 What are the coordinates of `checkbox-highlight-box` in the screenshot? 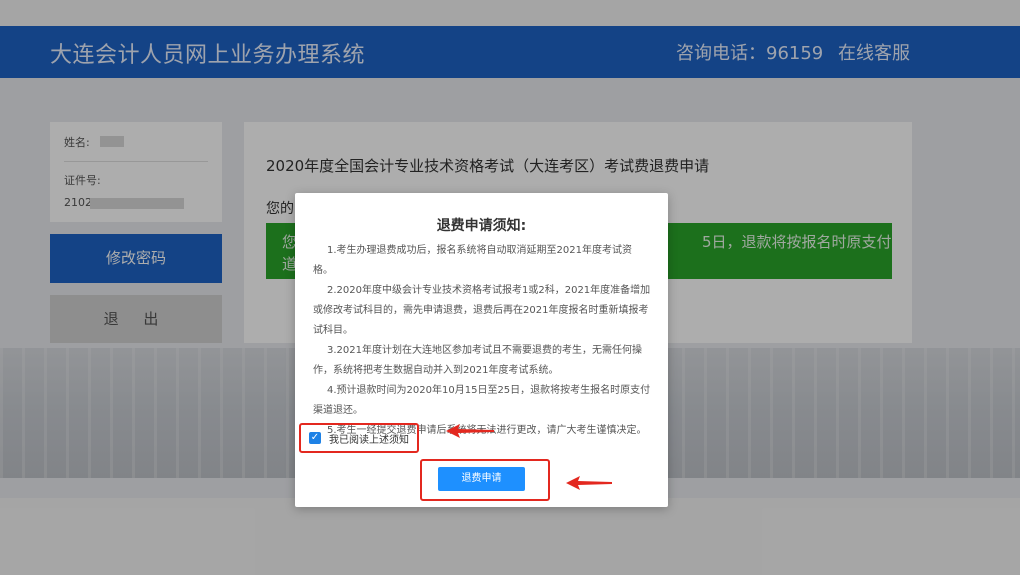 It's located at (359, 438).